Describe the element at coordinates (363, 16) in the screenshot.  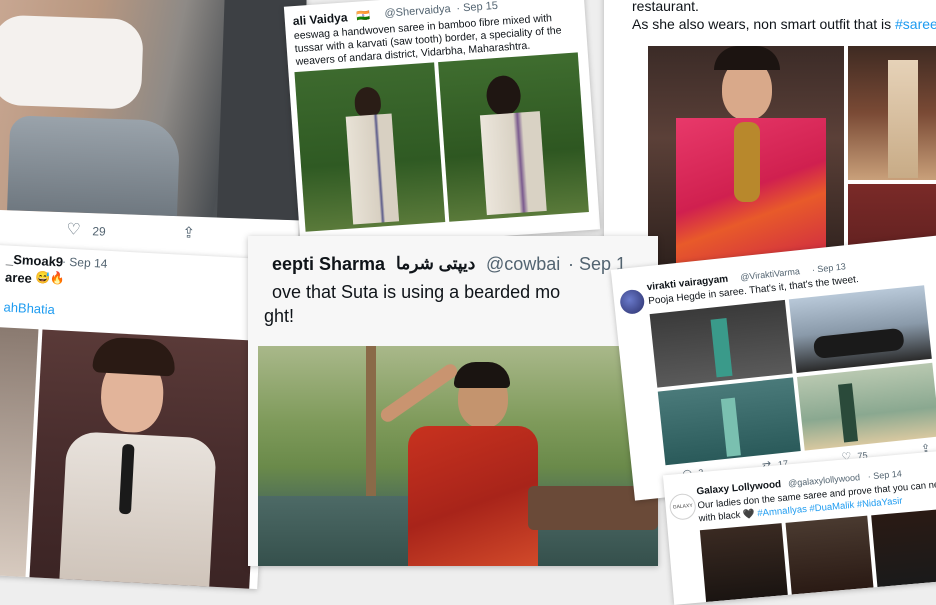
I see `verified-flag: 🇮🇳` at that location.